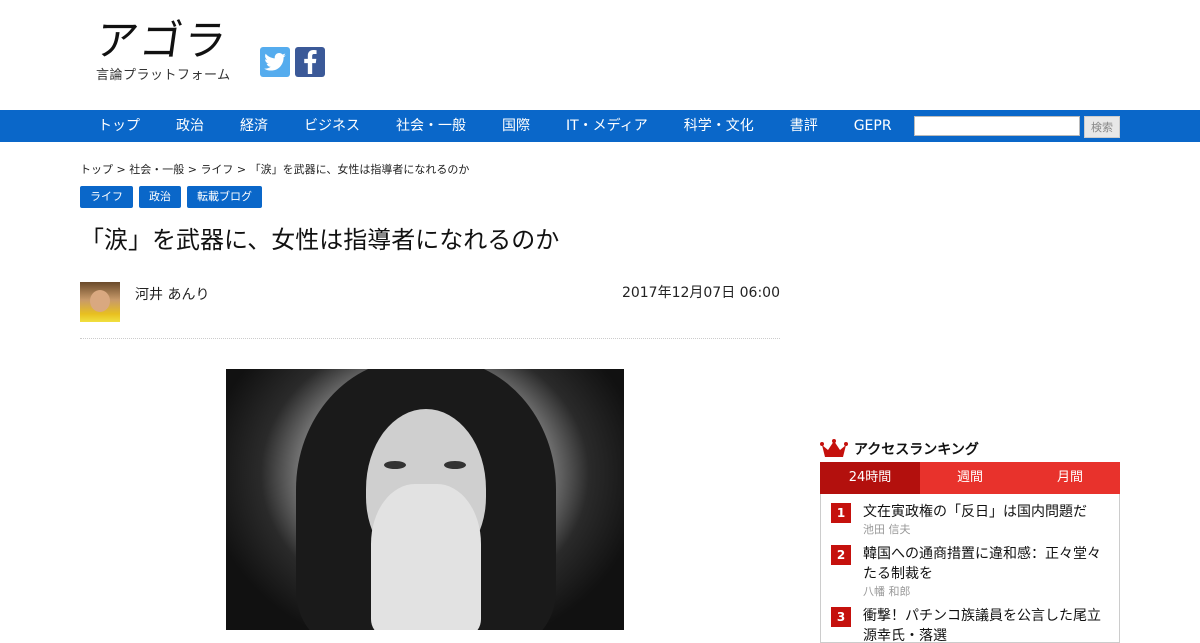 The image size is (1200, 643). I want to click on ranking-item: 1 文在寅政権の「反日」は国内問題だ 池田 信夫, so click(970, 520).